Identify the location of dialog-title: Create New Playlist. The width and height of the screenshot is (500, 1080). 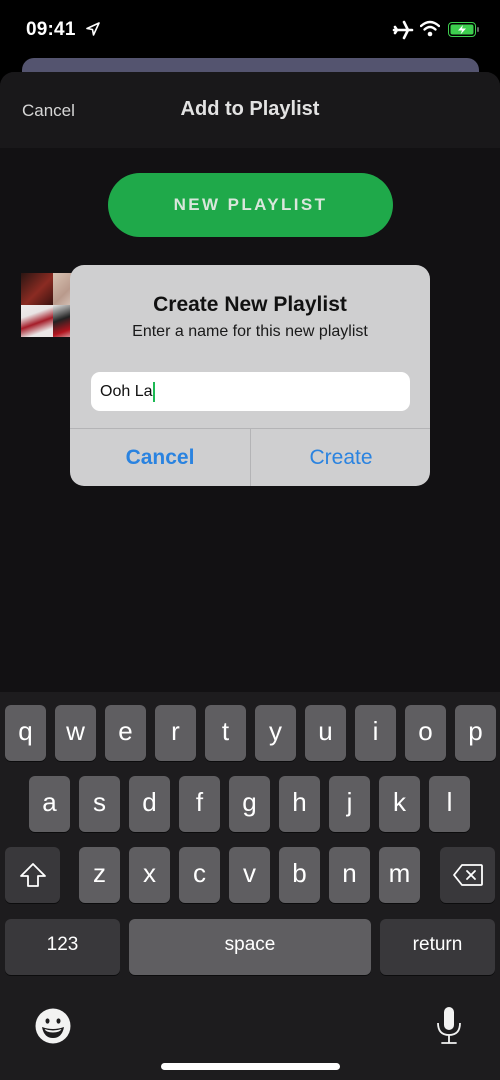
(250, 304).